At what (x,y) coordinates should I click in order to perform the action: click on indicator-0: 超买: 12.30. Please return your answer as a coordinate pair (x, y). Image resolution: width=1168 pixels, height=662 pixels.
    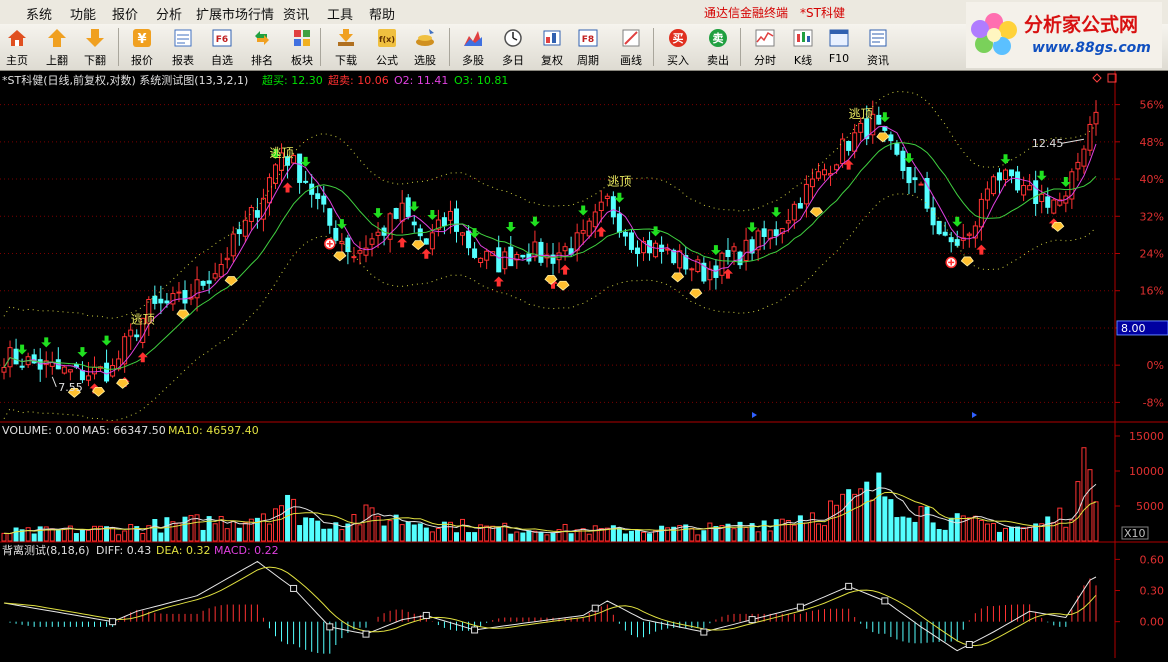
    Looking at the image, I should click on (292, 80).